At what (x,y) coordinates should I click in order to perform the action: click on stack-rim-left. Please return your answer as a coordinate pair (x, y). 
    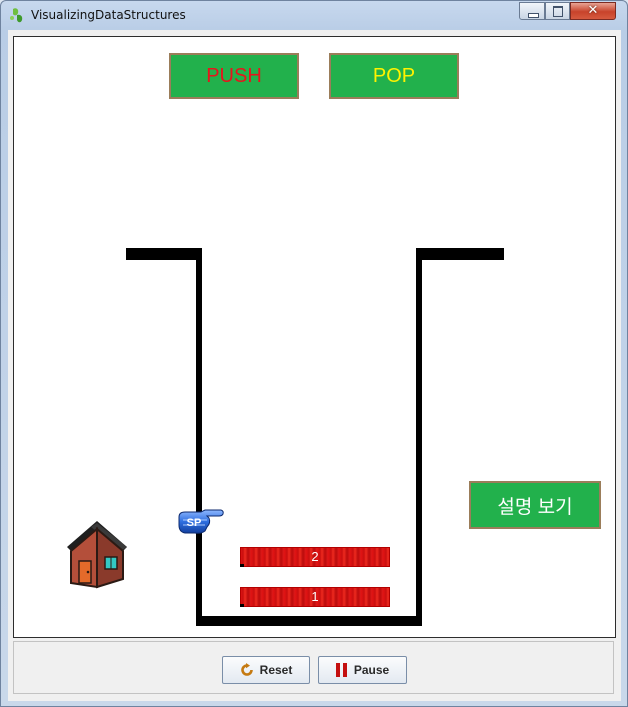
    Looking at the image, I should click on (164, 254).